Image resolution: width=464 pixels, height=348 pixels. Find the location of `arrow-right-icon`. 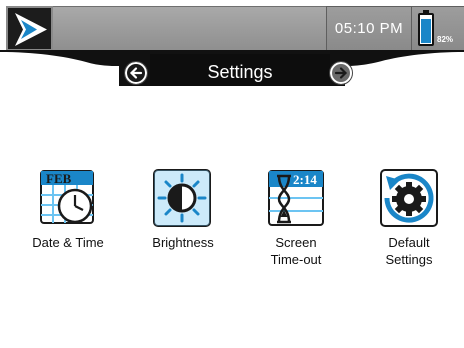

arrow-right-icon is located at coordinates (341, 73).